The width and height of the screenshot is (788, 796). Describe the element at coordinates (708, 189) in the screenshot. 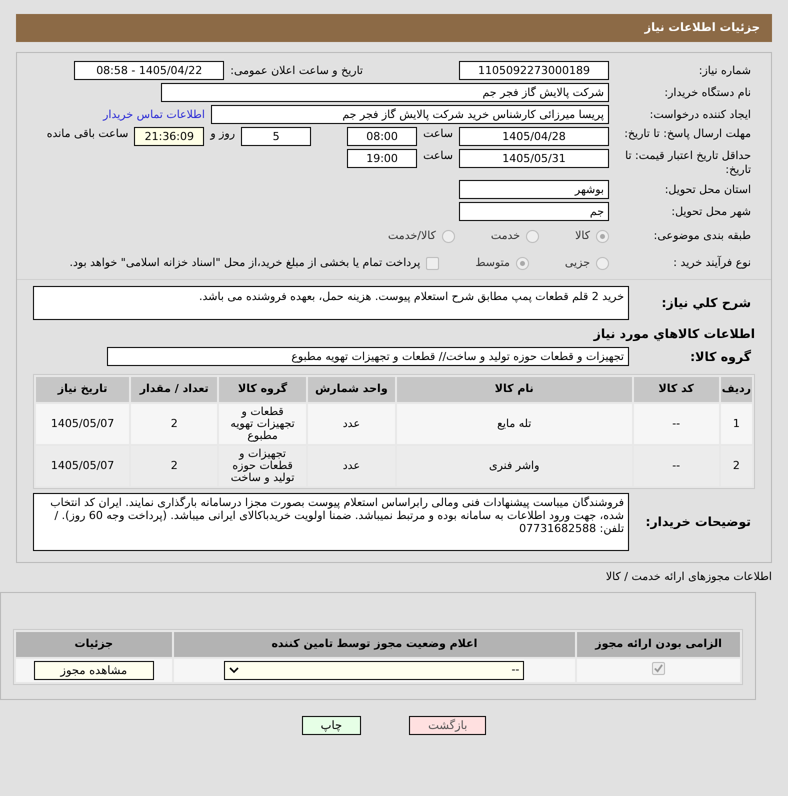

I see `field-label: استان محل تحویل:` at that location.